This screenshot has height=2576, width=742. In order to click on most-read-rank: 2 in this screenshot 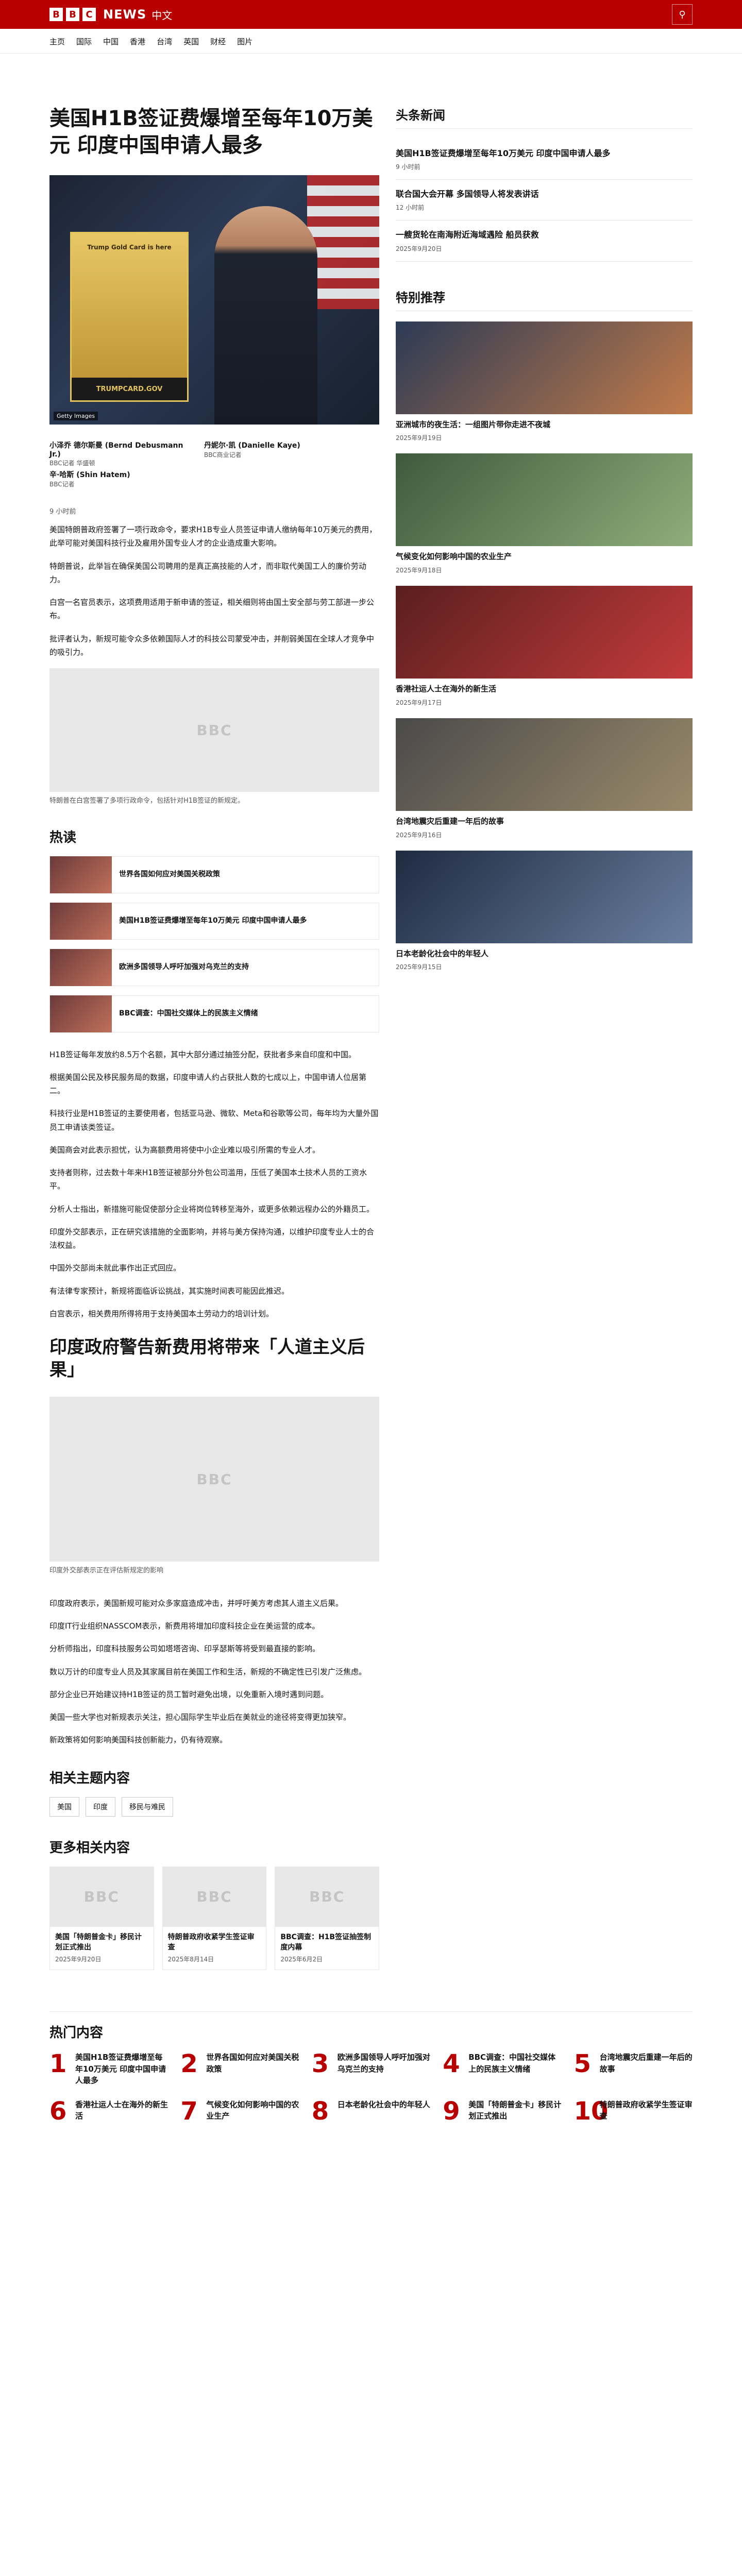, I will do `click(189, 2064)`.